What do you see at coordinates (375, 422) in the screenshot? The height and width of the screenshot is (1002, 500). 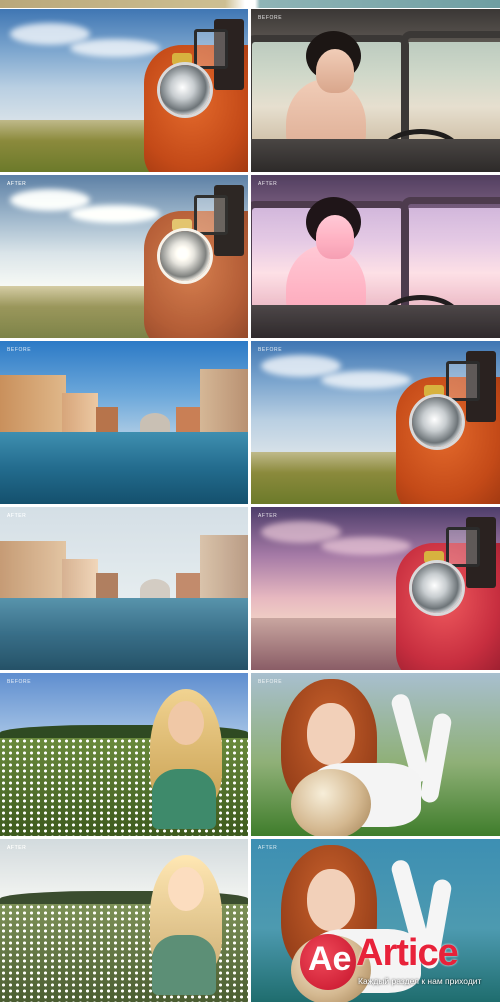 I see `photo-truck-before-2: BEFORE` at bounding box center [375, 422].